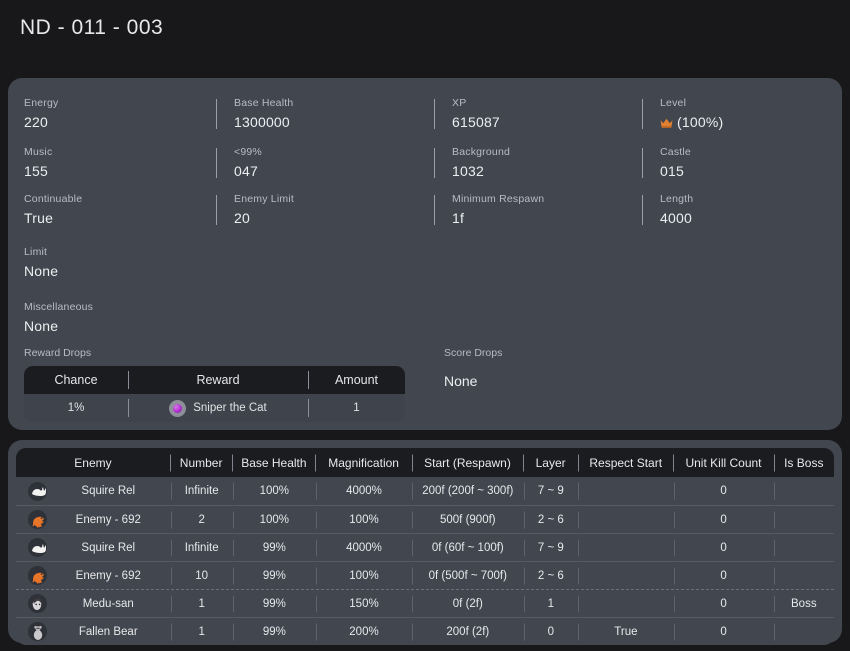 The height and width of the screenshot is (651, 850). I want to click on reward-amount-cell: 1, so click(356, 408).